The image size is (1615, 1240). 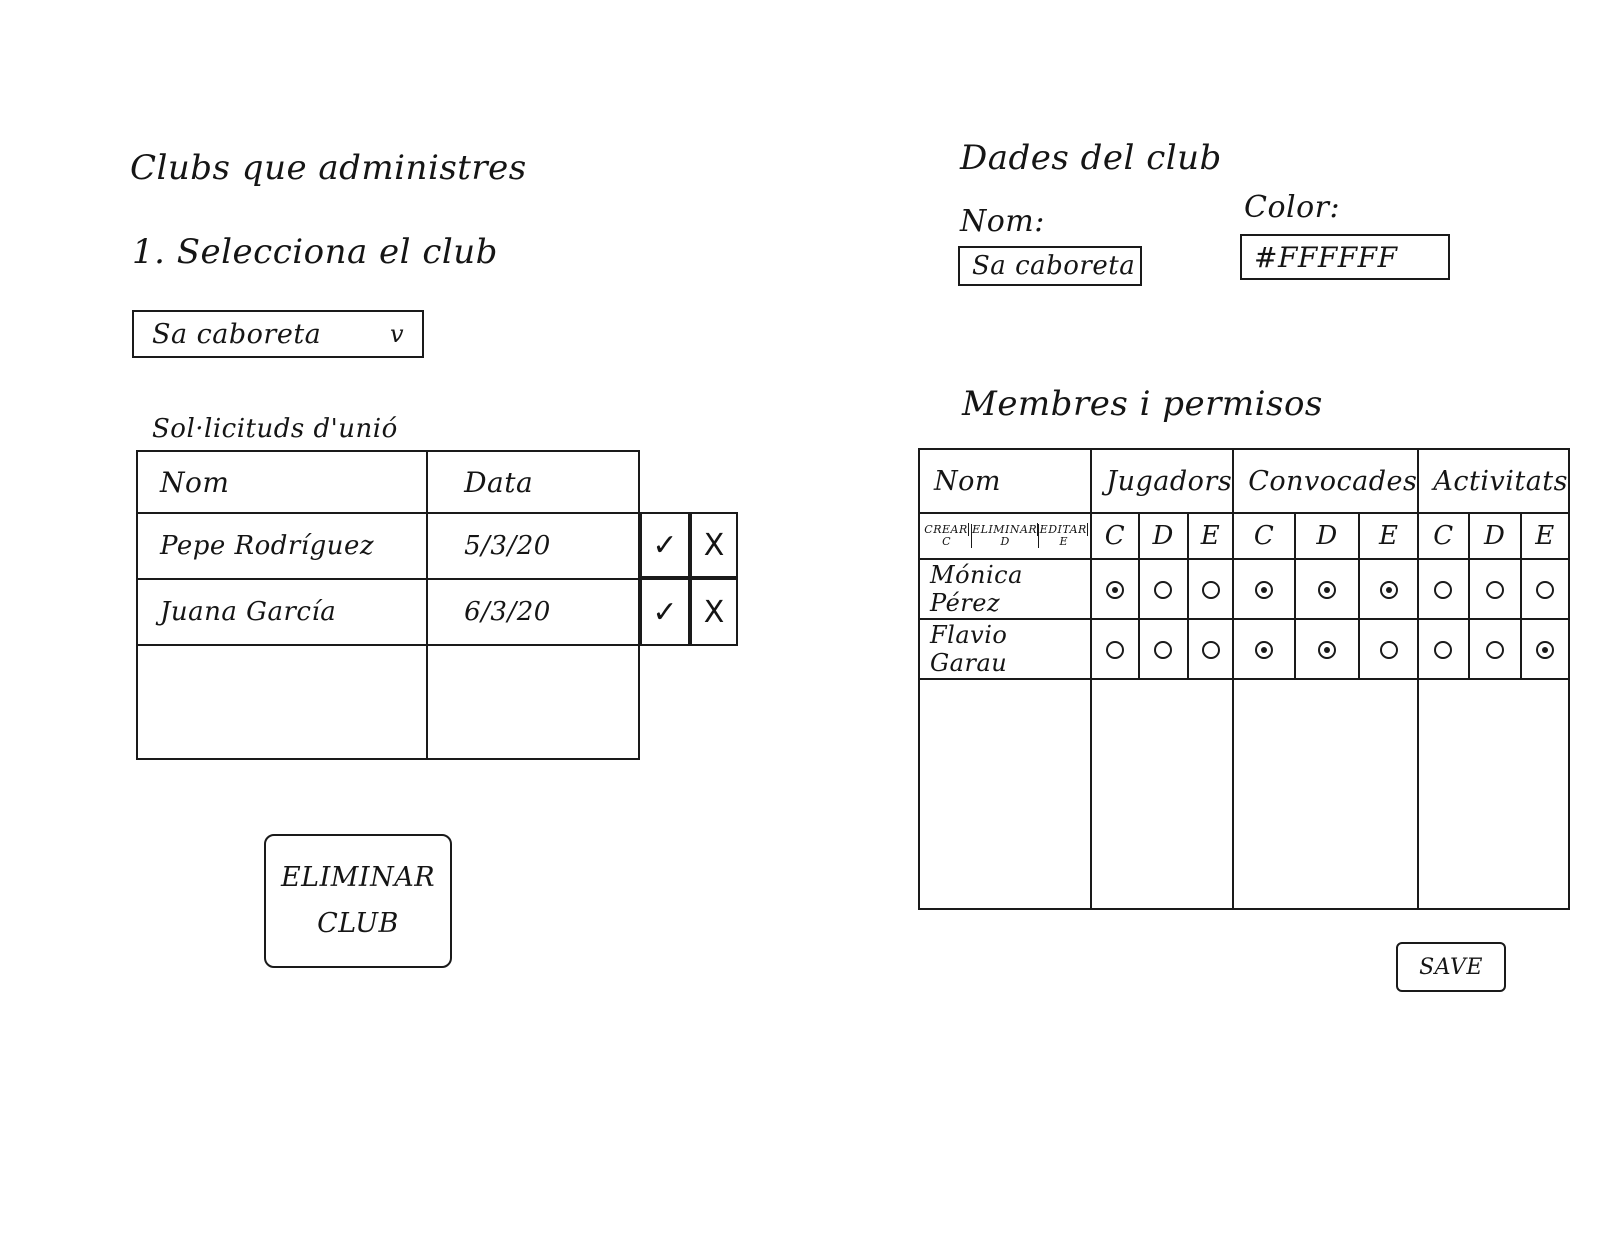 What do you see at coordinates (1142, 404) in the screenshot?
I see `members-heading: Membres i permisos` at bounding box center [1142, 404].